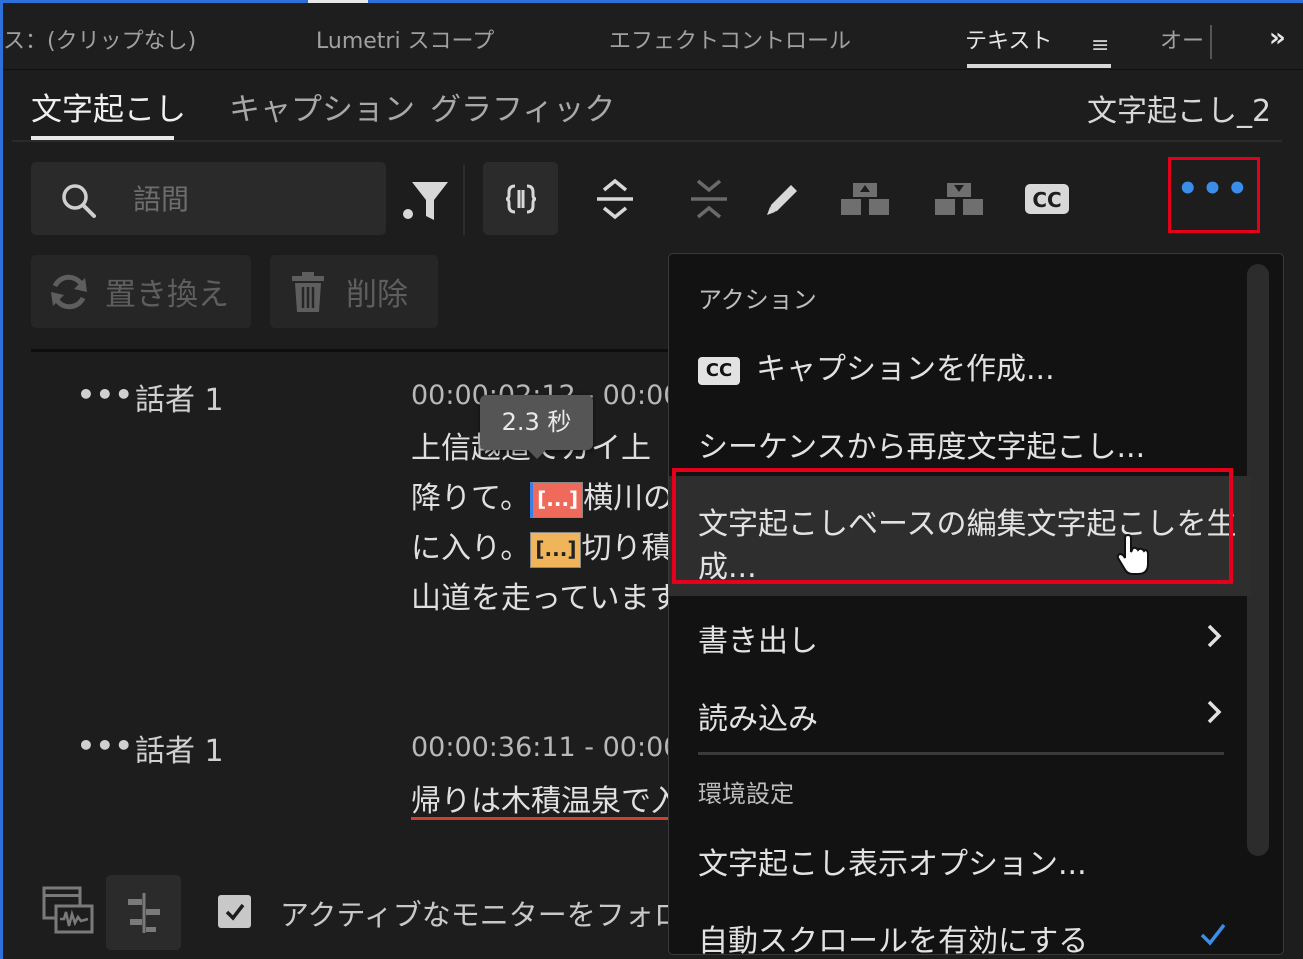  I want to click on brackets-icon, so click(520, 198).